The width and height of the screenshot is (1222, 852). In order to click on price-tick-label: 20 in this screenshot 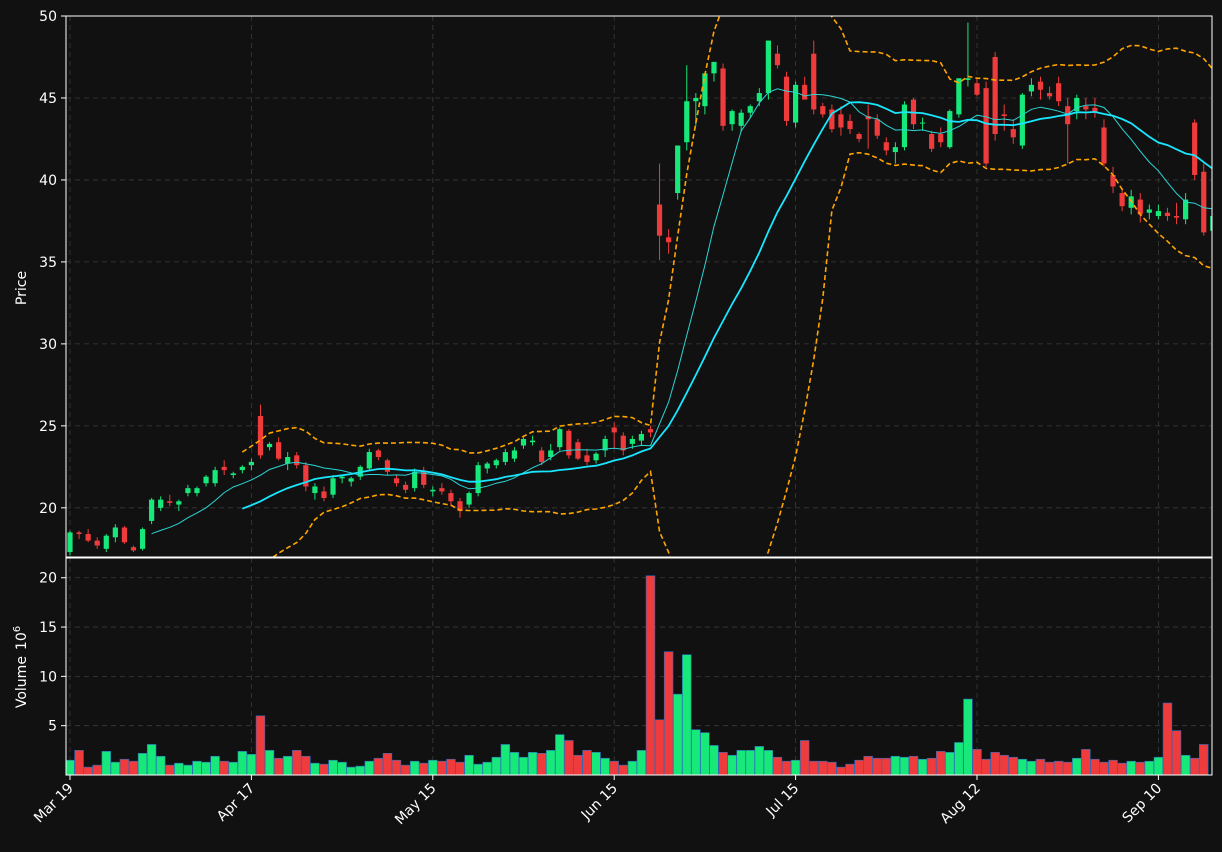, I will do `click(48, 509)`.